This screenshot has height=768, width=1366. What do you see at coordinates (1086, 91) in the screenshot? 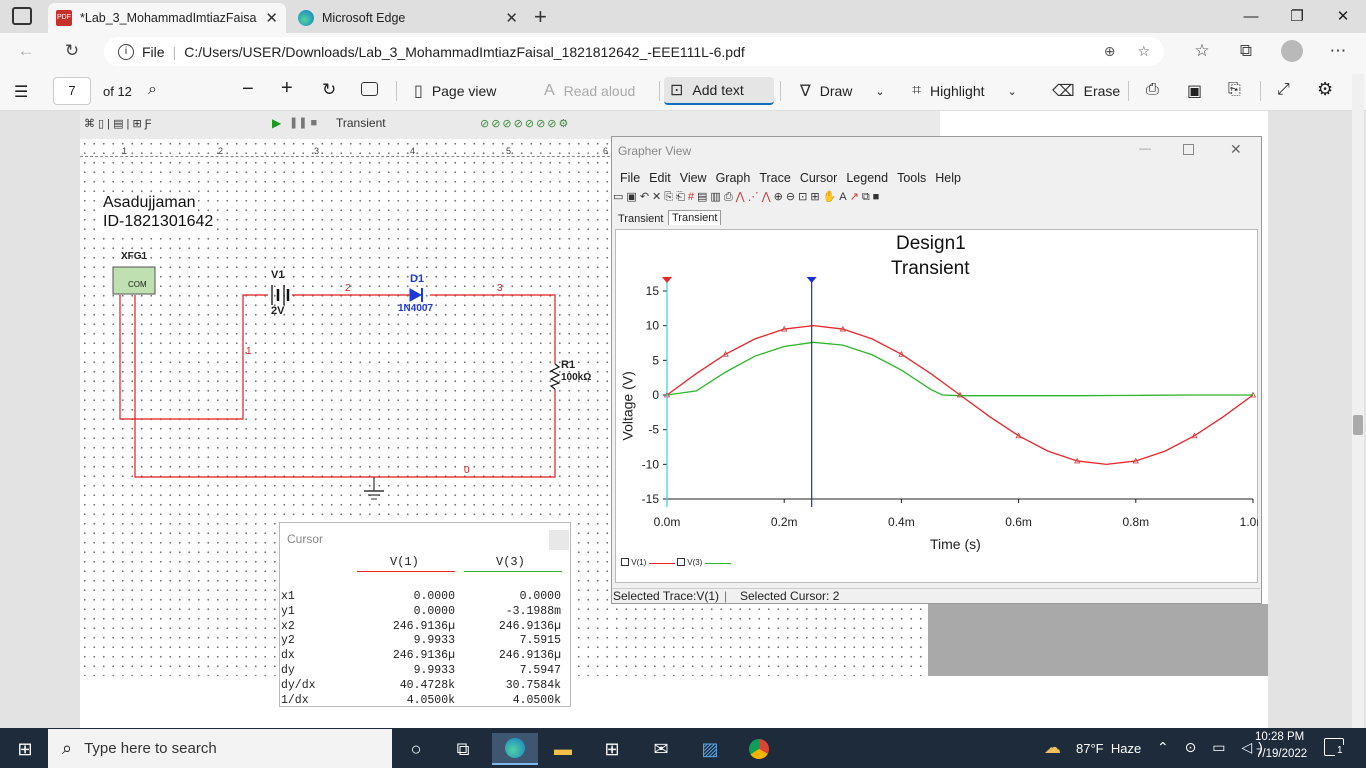
I see `erase-button: ⌫ Erase` at bounding box center [1086, 91].